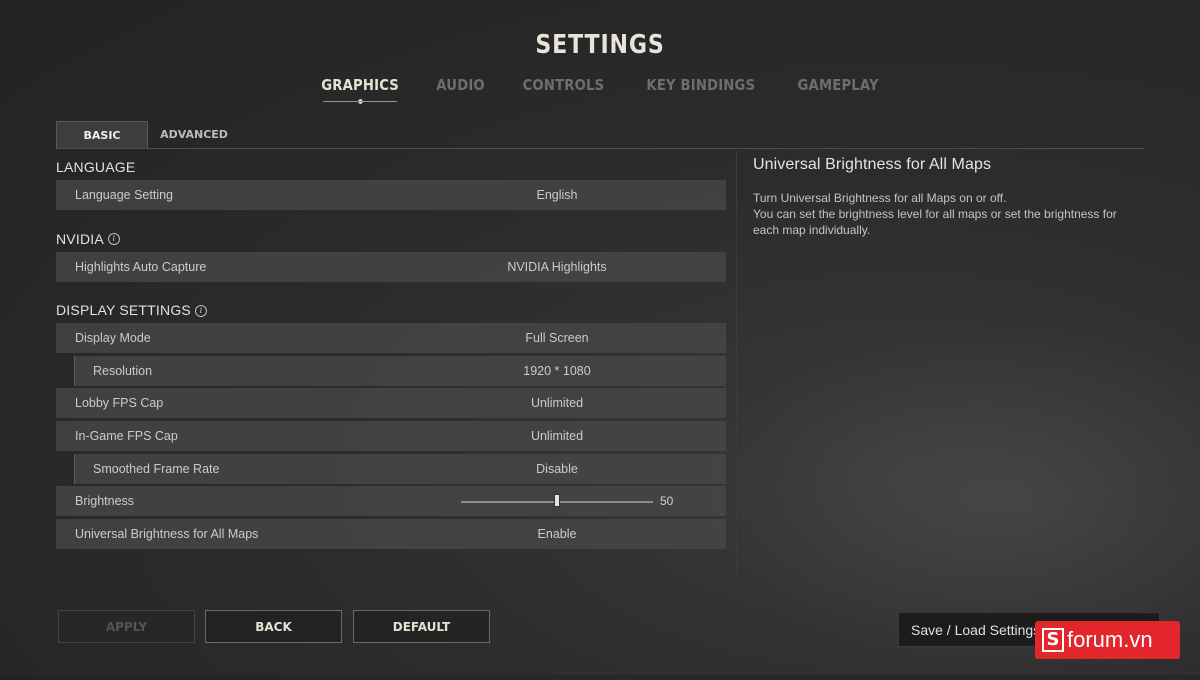  Describe the element at coordinates (273, 626) in the screenshot. I see `back-button: BACK` at that location.